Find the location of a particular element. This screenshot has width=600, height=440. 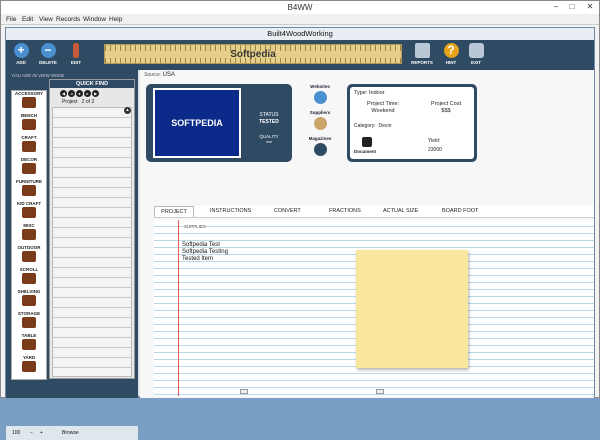

menu-view: View is located at coordinates (46, 19).